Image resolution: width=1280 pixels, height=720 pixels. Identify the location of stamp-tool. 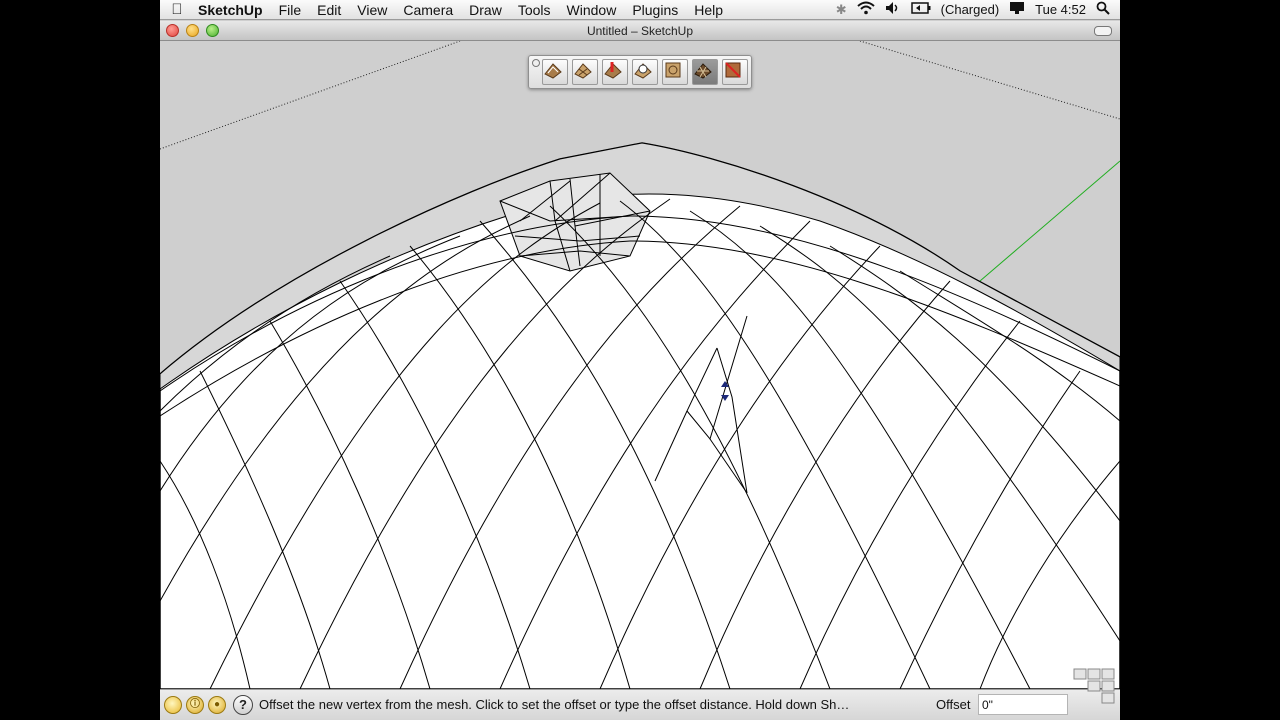
(645, 72).